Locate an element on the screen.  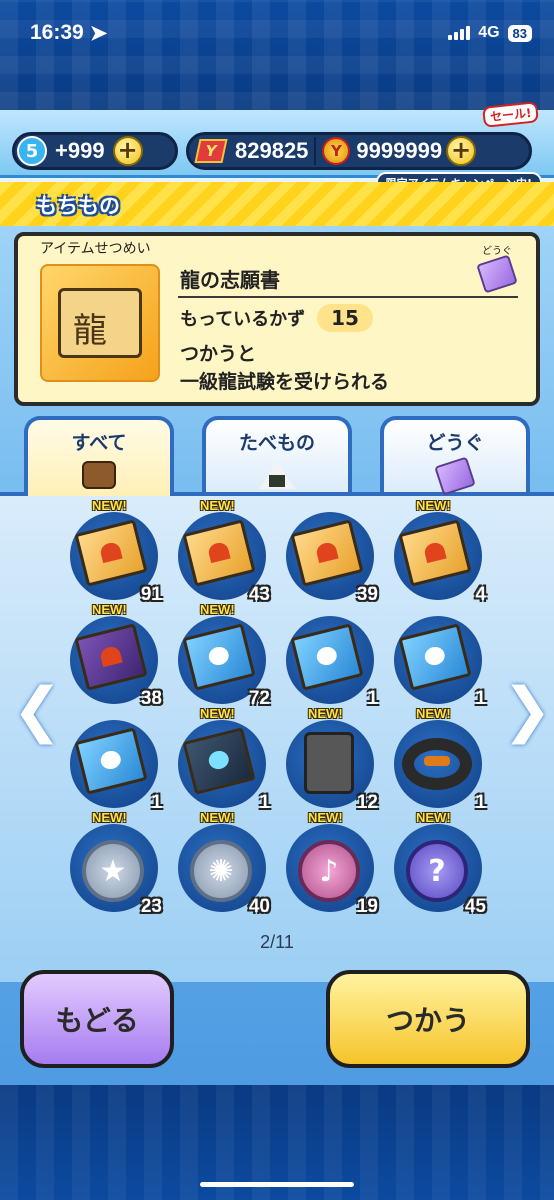
status-right: 4G 83 is located at coordinates (490, 33).